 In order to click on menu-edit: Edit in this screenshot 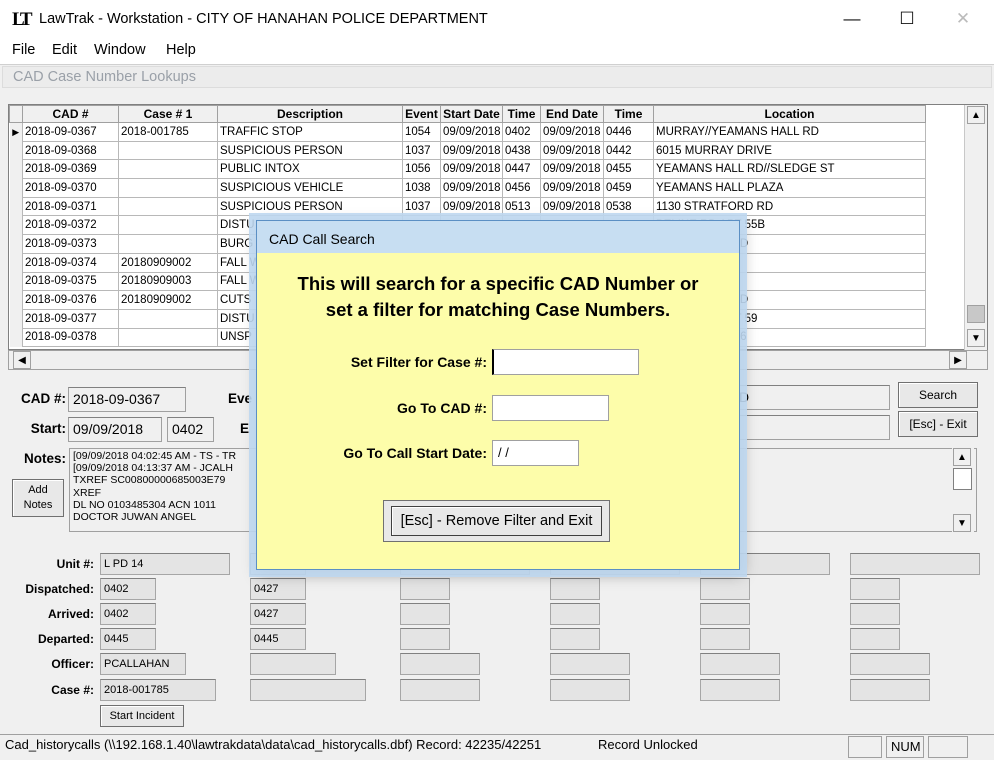, I will do `click(64, 50)`.